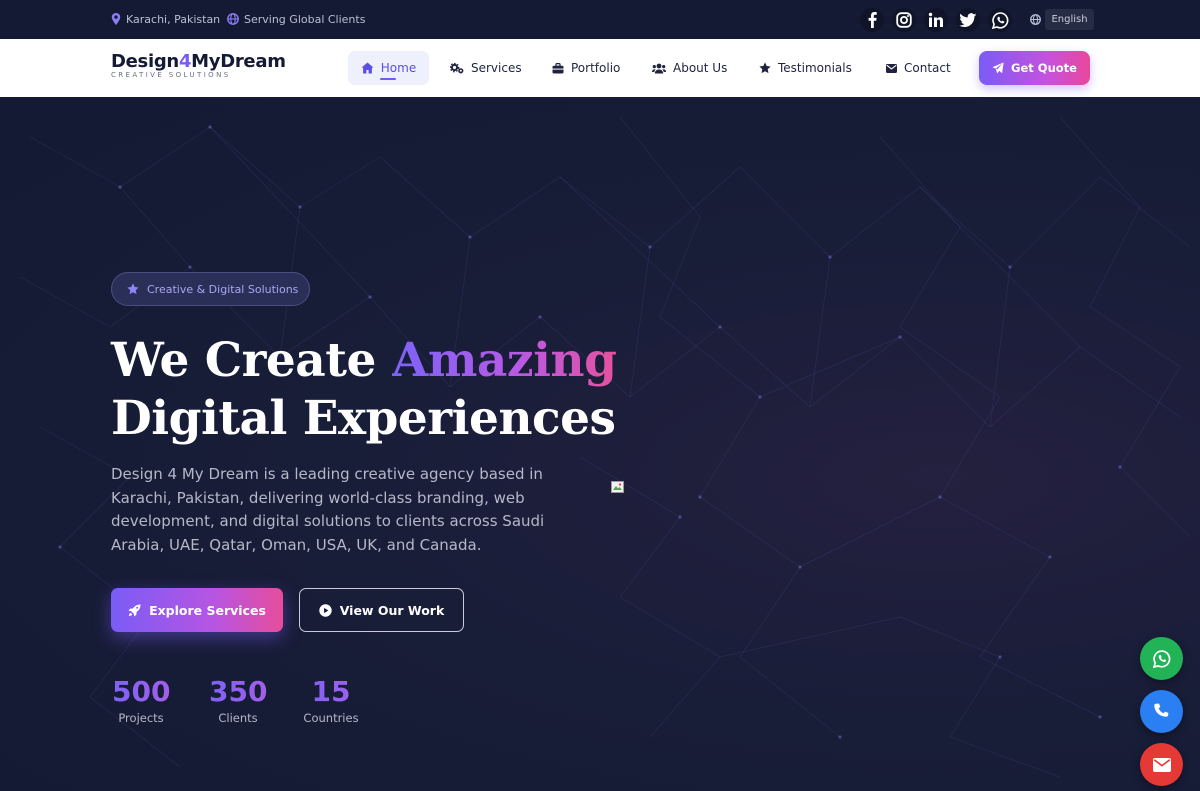 The height and width of the screenshot is (791, 1200). I want to click on users-icon, so click(659, 68).